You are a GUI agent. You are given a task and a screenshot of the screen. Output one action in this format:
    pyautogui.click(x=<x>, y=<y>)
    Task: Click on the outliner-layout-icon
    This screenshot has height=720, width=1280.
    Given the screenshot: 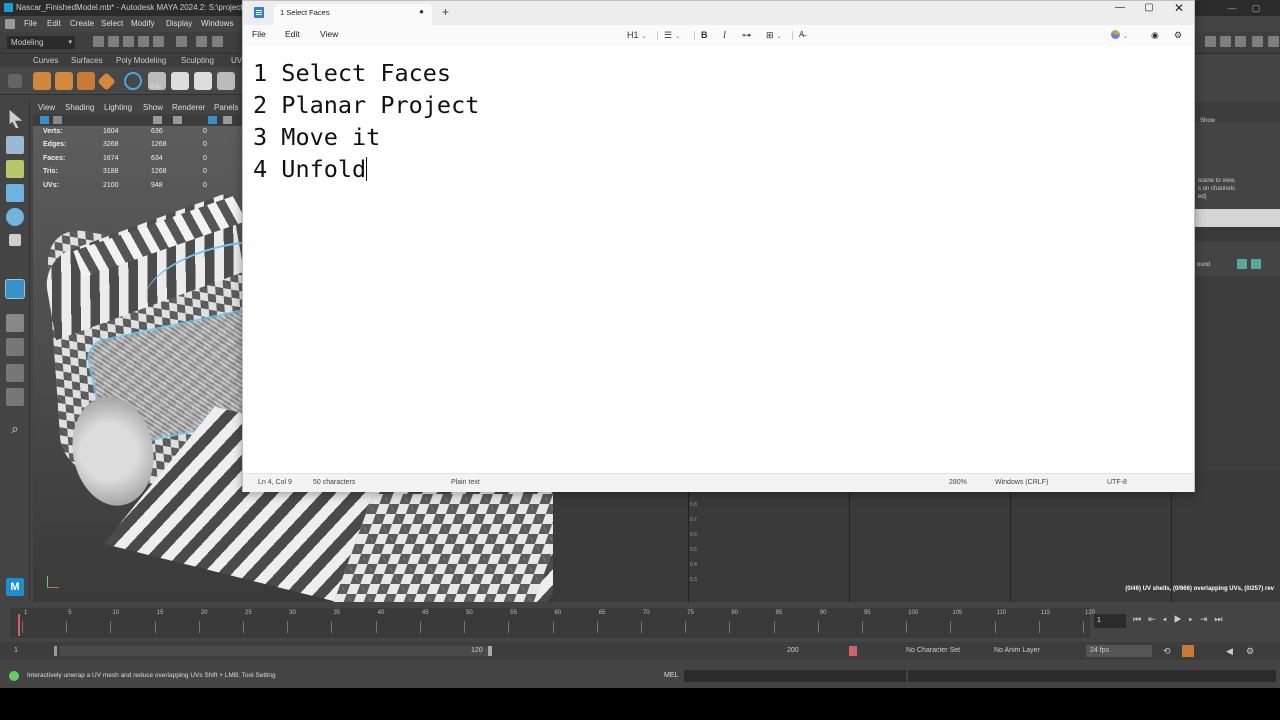 What is the action you would take?
    pyautogui.click(x=15, y=397)
    